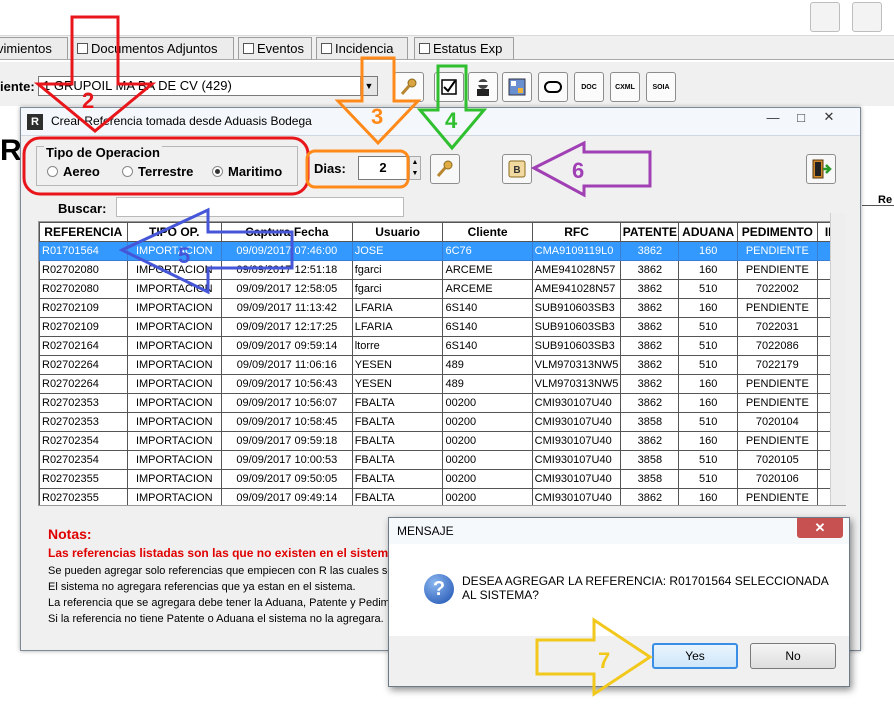 Image resolution: width=894 pixels, height=717 pixels. Describe the element at coordinates (451, 120) in the screenshot. I see `annotation-number-4: 4` at that location.